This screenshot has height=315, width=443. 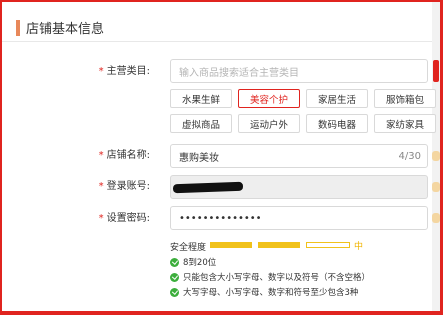 What do you see at coordinates (269, 123) in the screenshot?
I see `chip-sports-outdoor: 运动户外` at bounding box center [269, 123].